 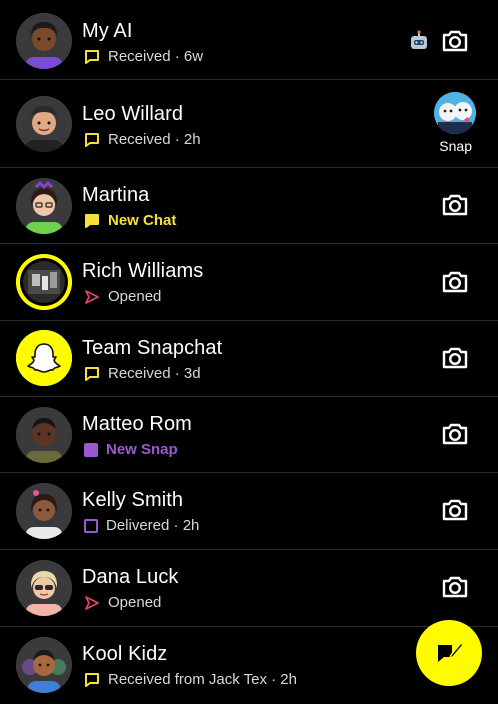 What do you see at coordinates (133, 500) in the screenshot?
I see `chat-name: Kelly Smith` at bounding box center [133, 500].